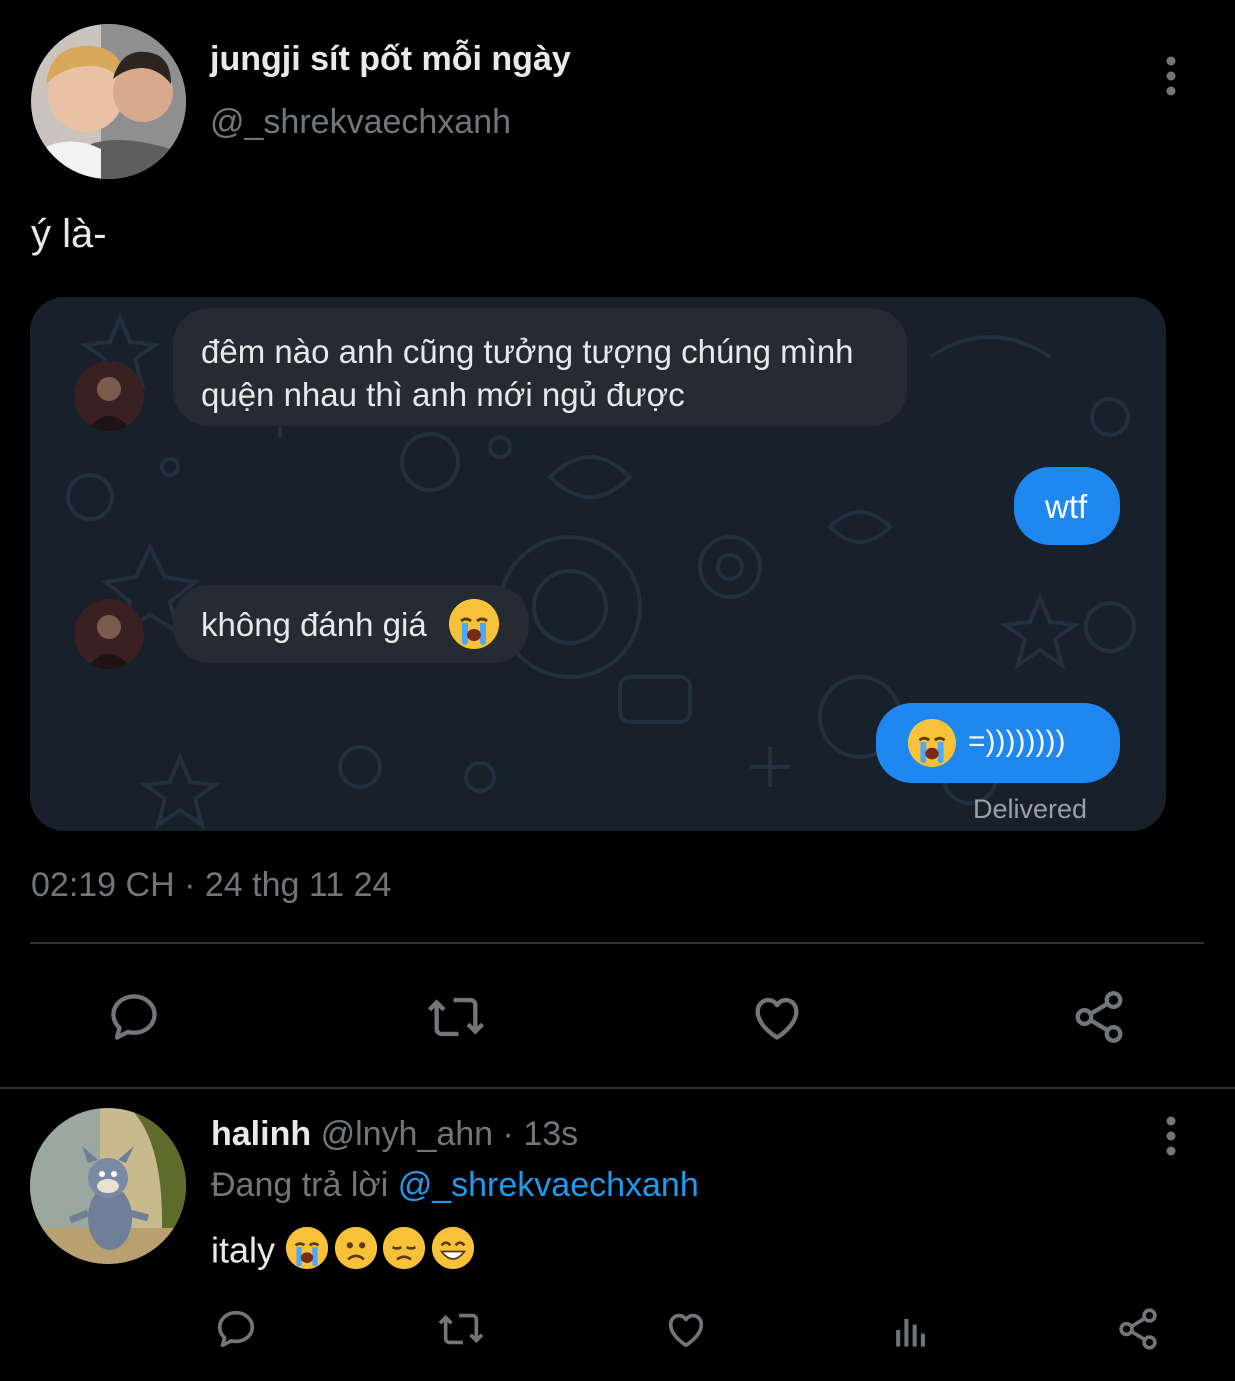 The width and height of the screenshot is (1235, 1381). I want to click on reply-author-avatar, so click(108, 1186).